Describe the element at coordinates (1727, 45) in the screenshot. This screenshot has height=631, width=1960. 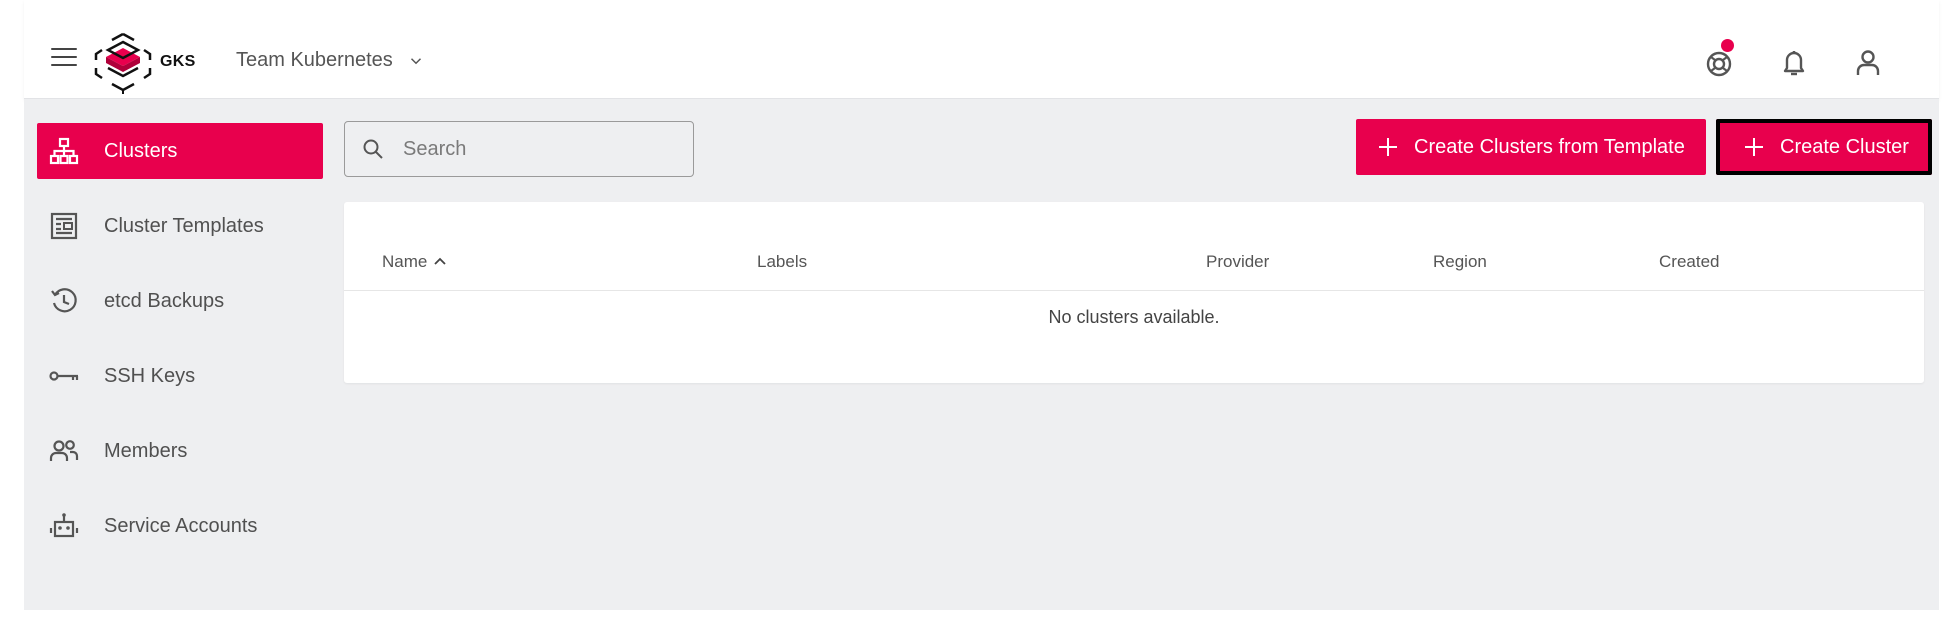
I see `notification-dot` at that location.